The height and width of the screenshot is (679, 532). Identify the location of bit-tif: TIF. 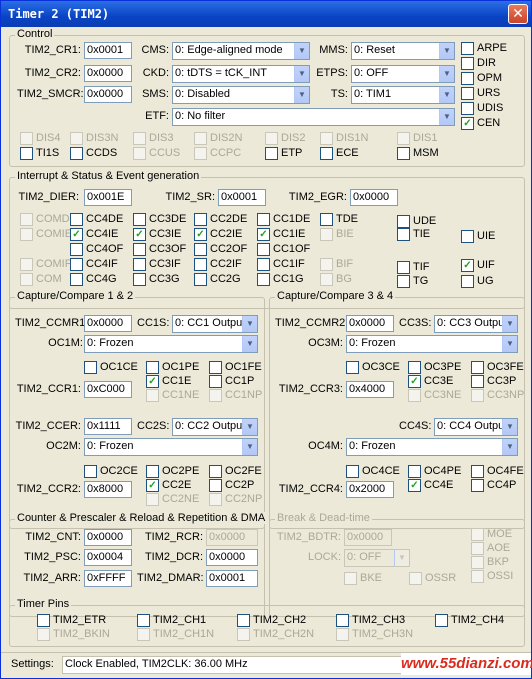
(413, 268).